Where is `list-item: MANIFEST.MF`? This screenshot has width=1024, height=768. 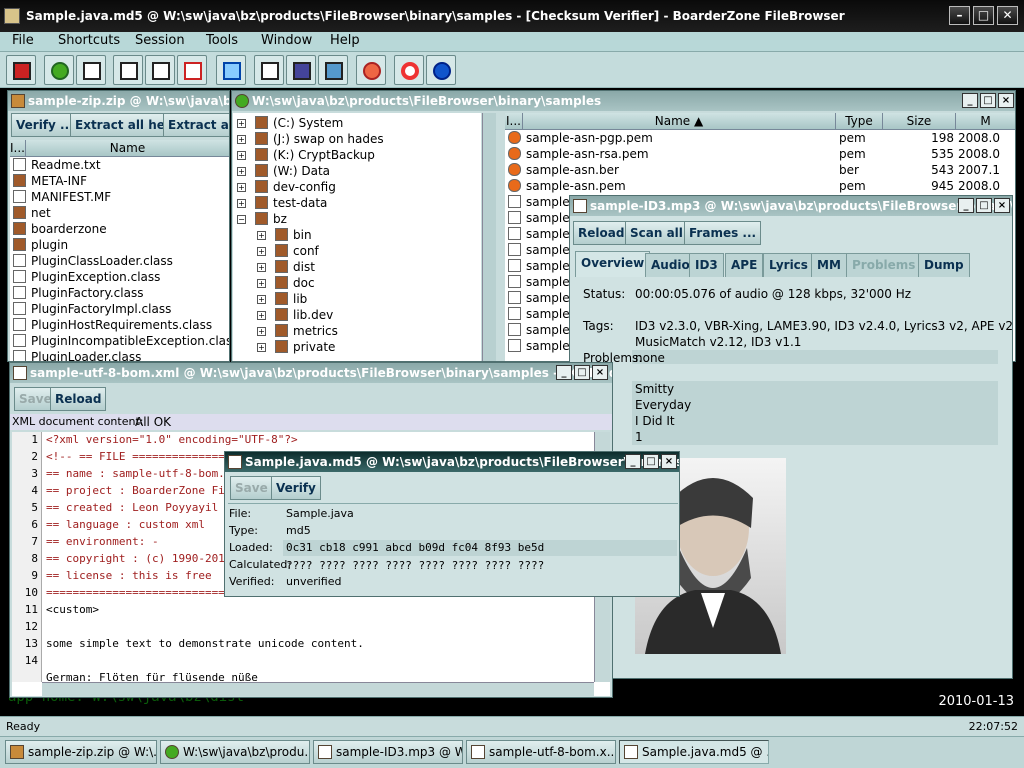
list-item: MANIFEST.MF is located at coordinates (60, 197).